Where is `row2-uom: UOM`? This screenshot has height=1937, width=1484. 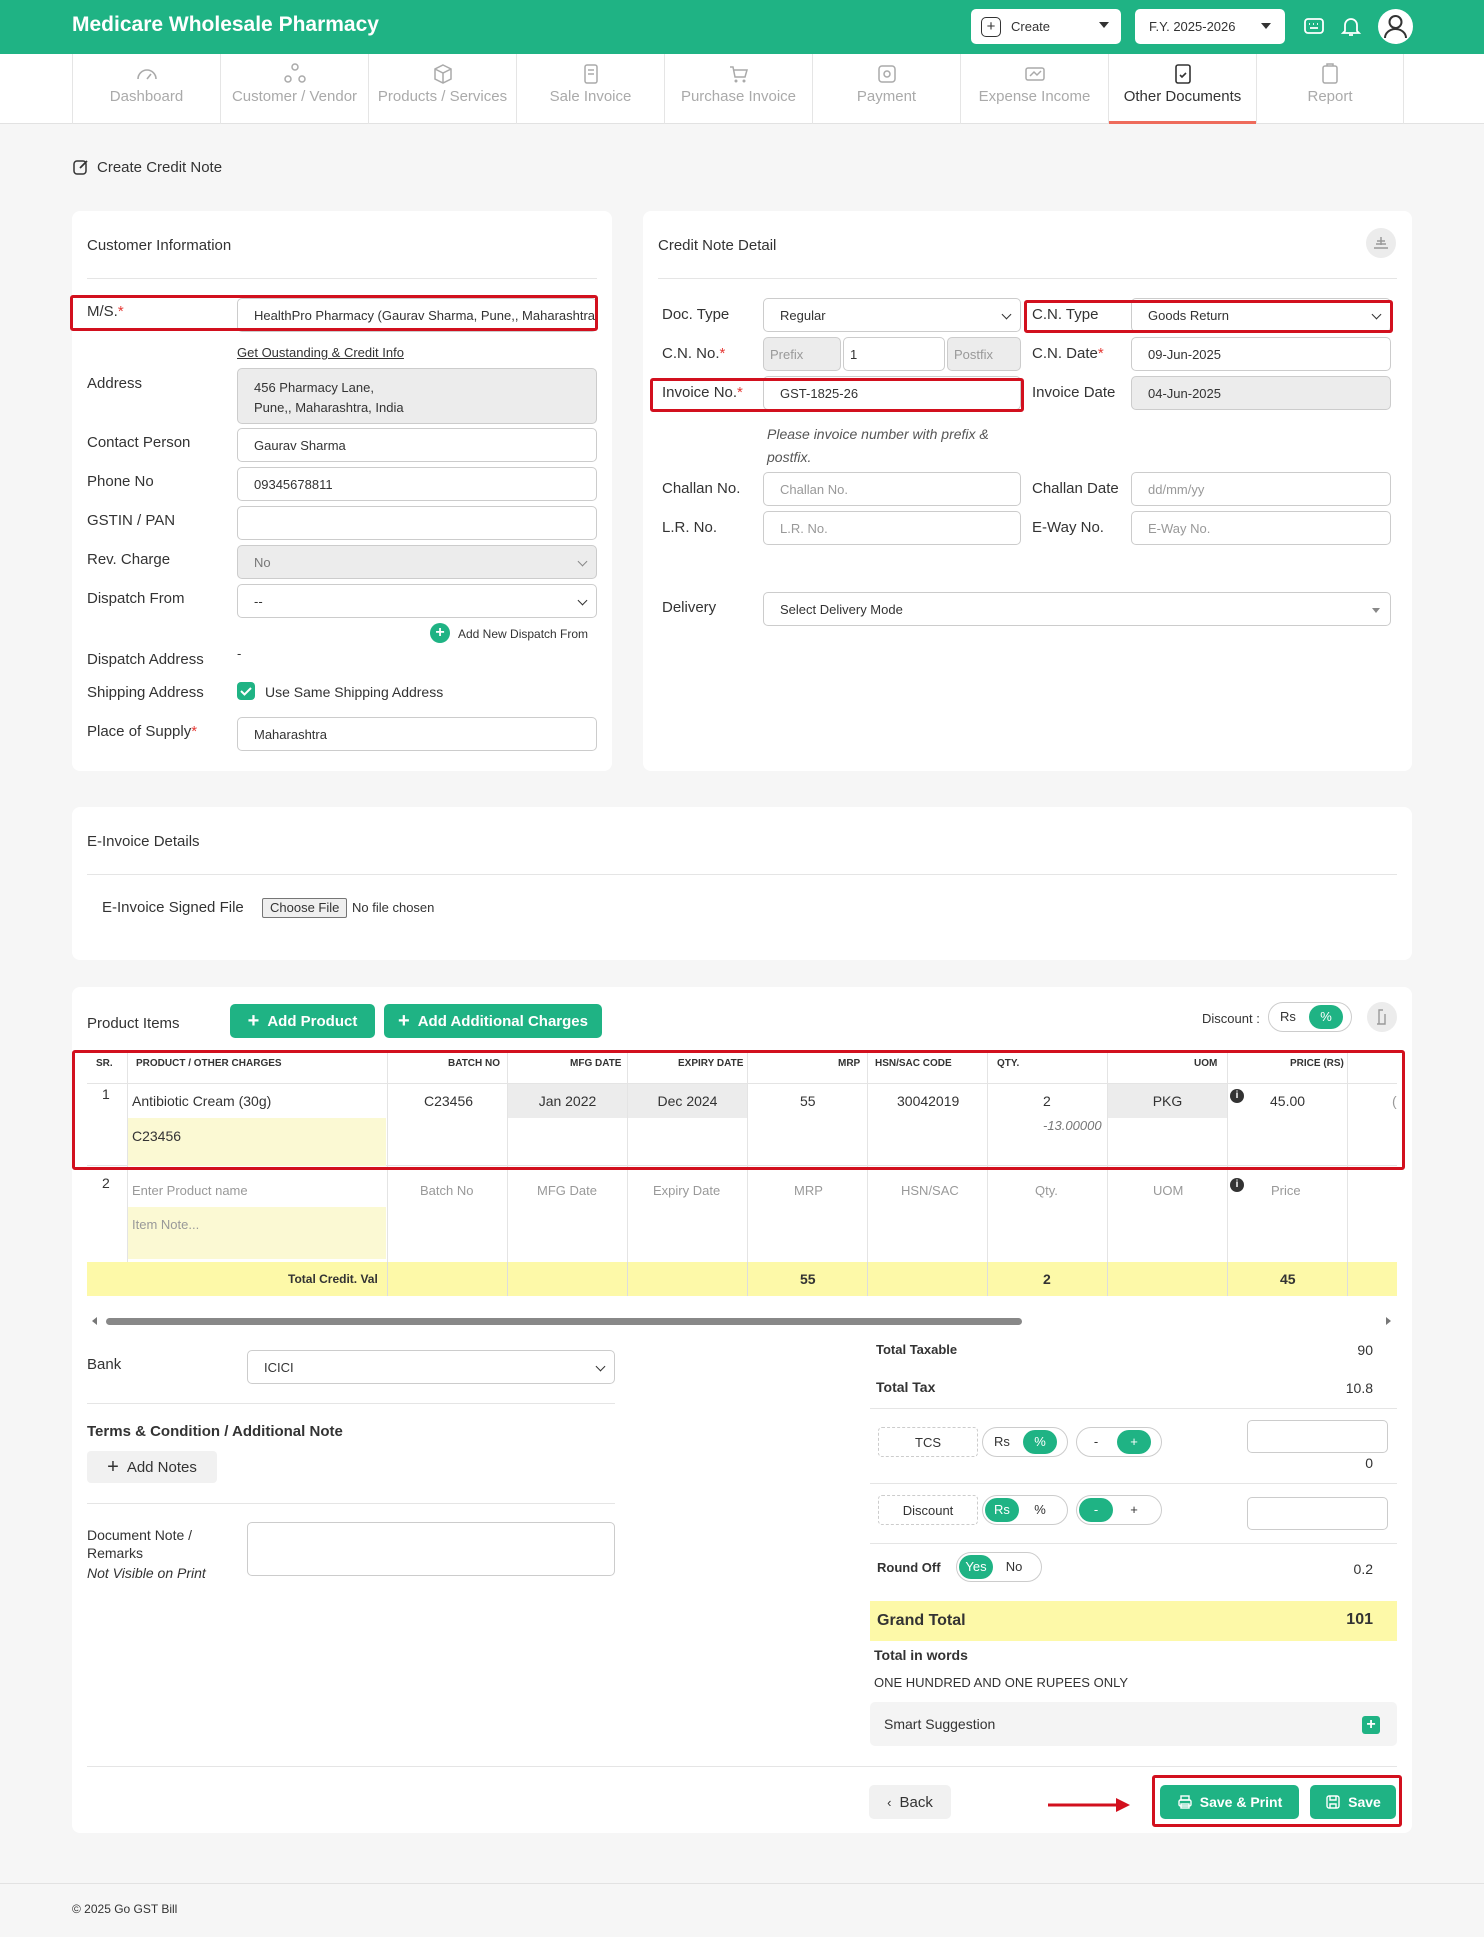
row2-uom: UOM is located at coordinates (1168, 1190).